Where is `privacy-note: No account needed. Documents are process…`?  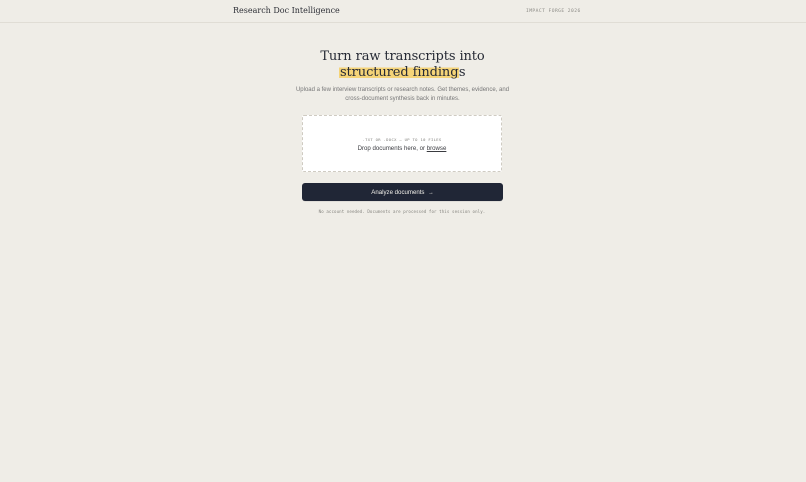
privacy-note: No account needed. Documents are process… is located at coordinates (402, 211).